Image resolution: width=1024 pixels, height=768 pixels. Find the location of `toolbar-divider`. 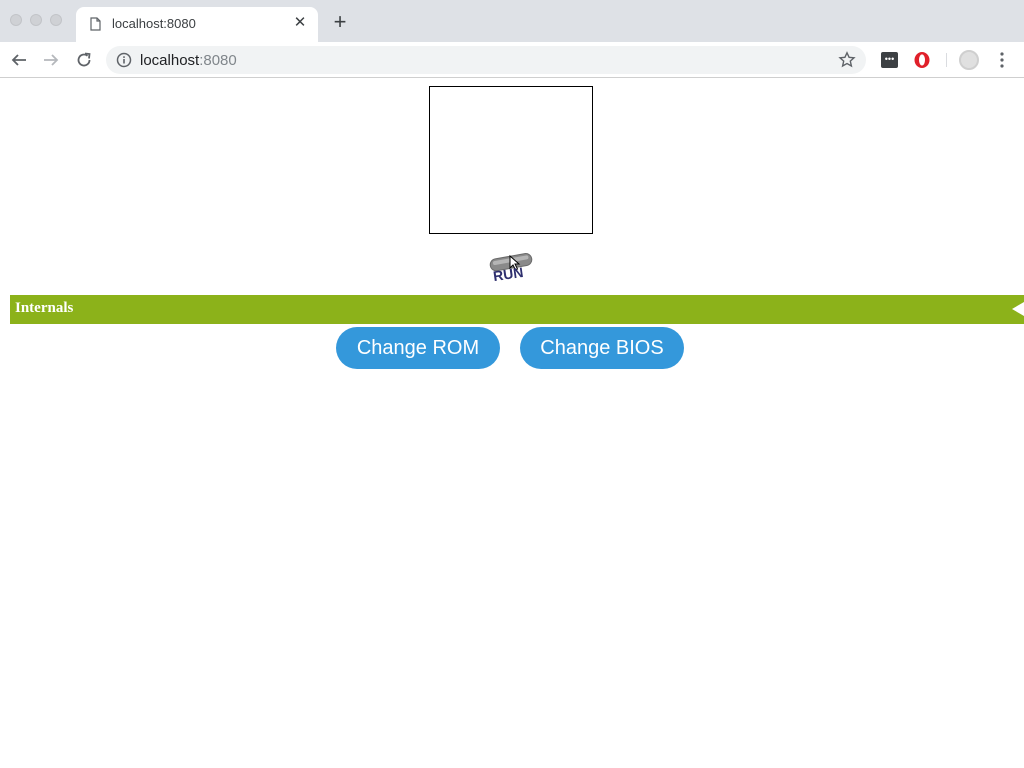

toolbar-divider is located at coordinates (946, 60).